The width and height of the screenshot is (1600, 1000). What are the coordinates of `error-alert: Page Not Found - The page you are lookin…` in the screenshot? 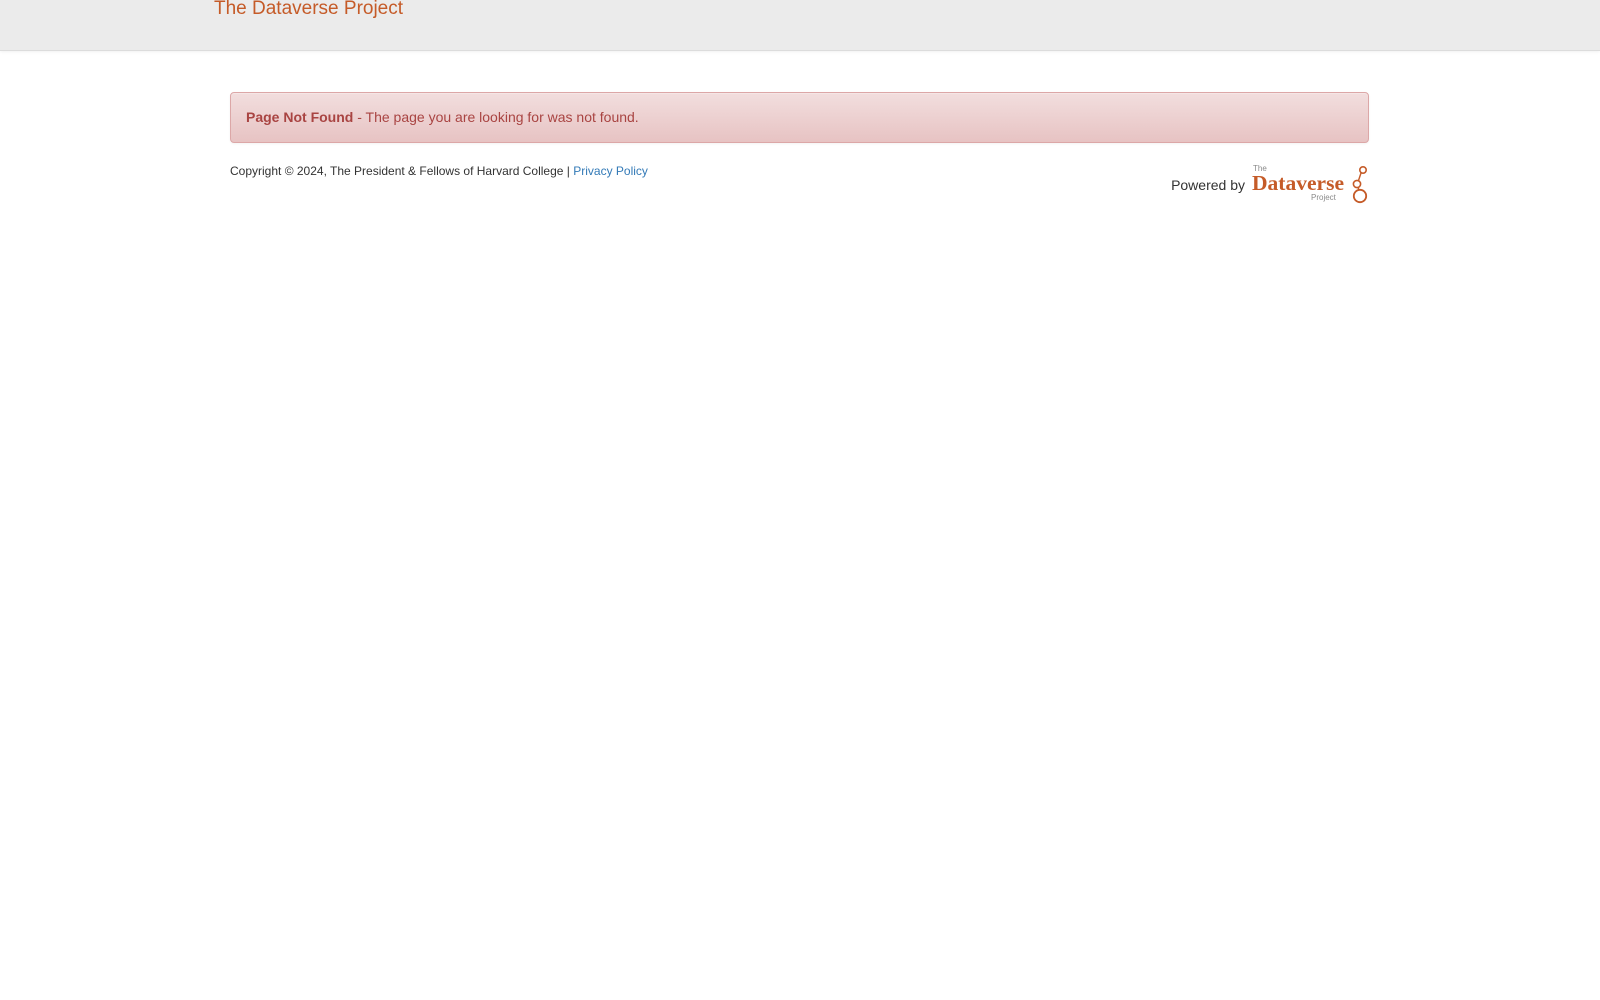 It's located at (799, 117).